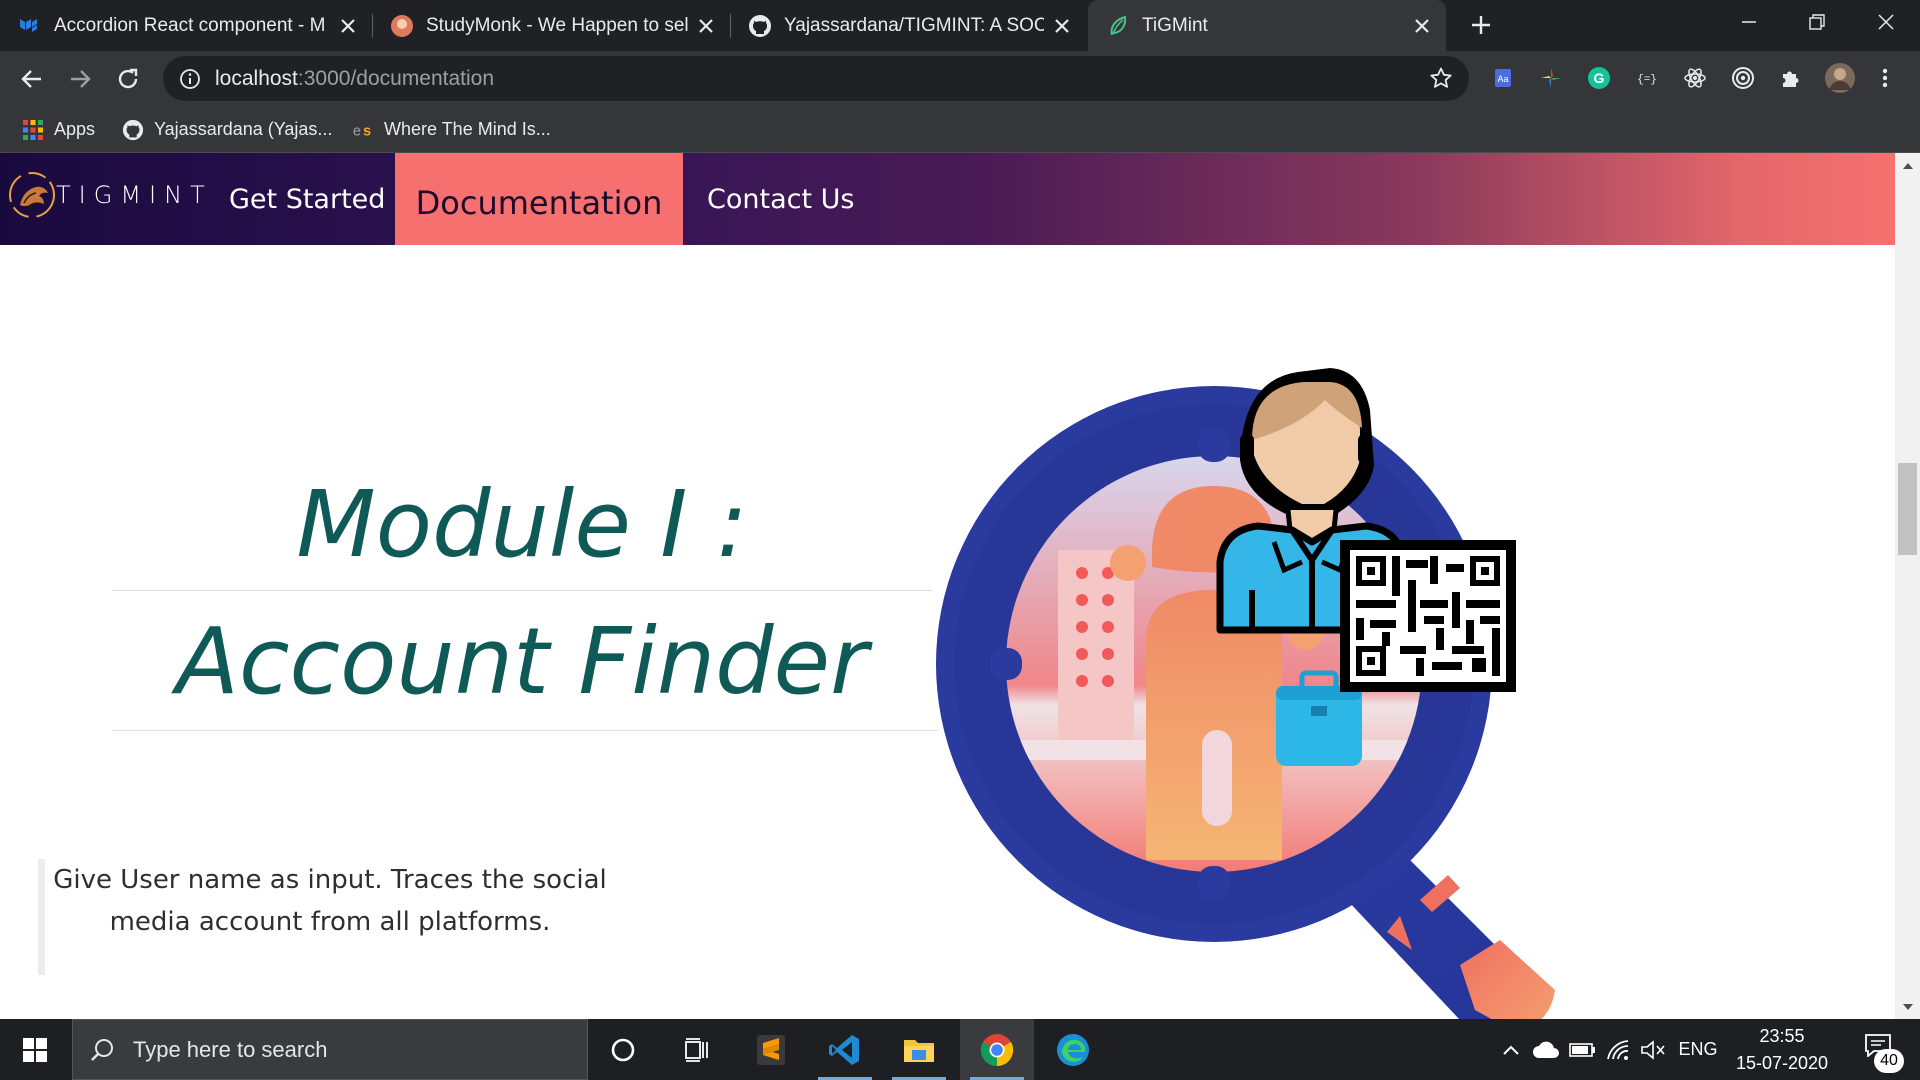 Image resolution: width=1920 pixels, height=1080 pixels. What do you see at coordinates (1749, 22) in the screenshot?
I see `minimize-button` at bounding box center [1749, 22].